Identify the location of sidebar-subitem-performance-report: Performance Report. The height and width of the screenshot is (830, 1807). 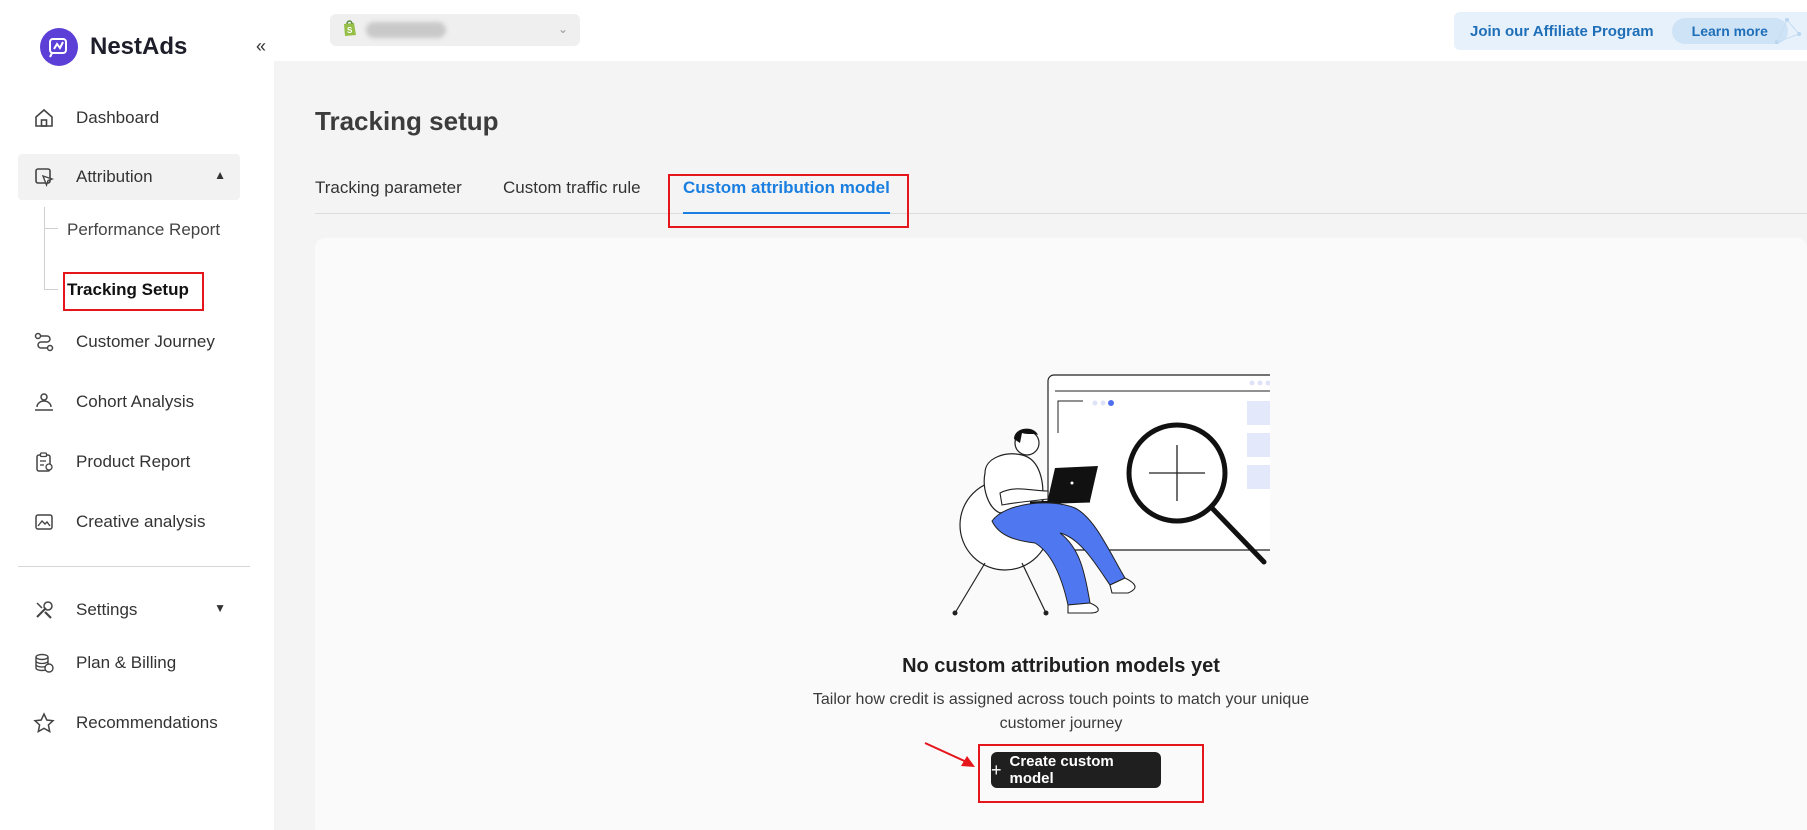
(143, 230).